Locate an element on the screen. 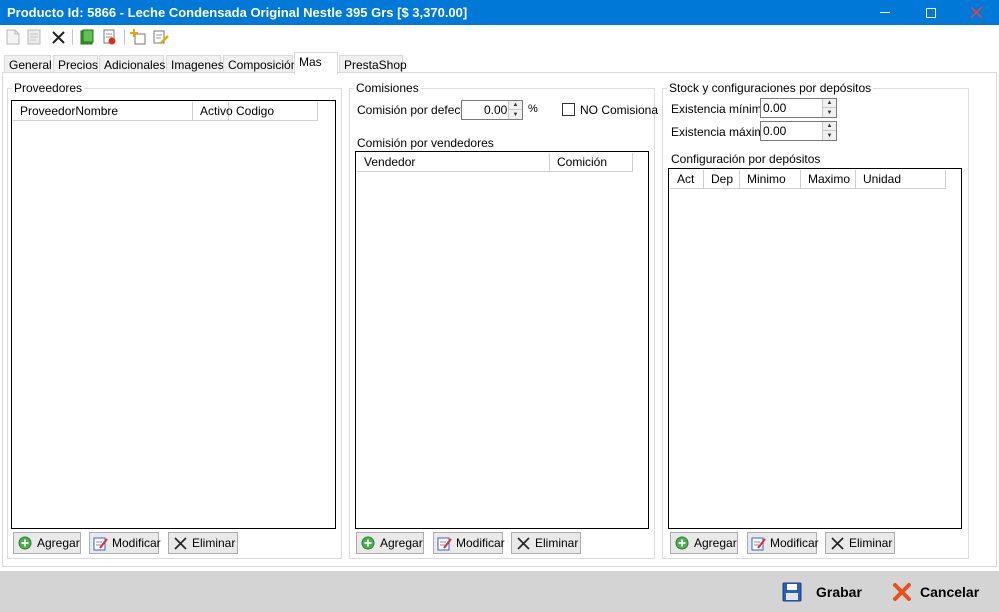 The height and width of the screenshot is (612, 999). deposits-add-button: Agregar is located at coordinates (704, 543).